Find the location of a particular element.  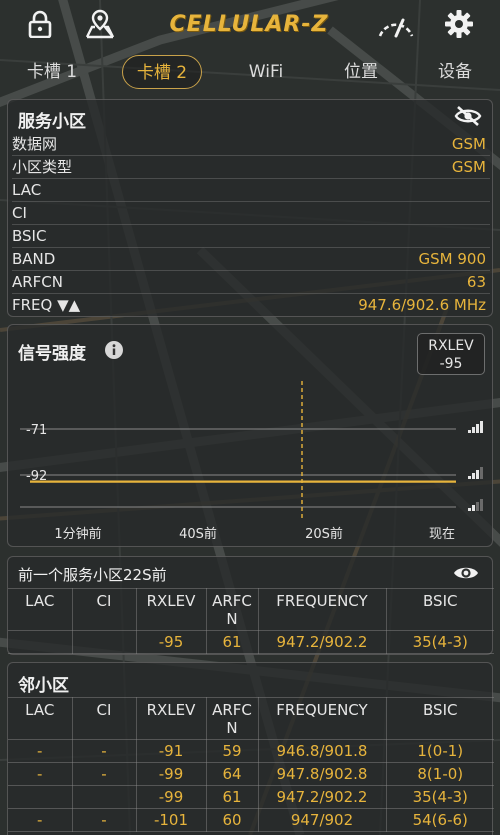

serving-cell-row: 数据网 GSM is located at coordinates (251, 144).